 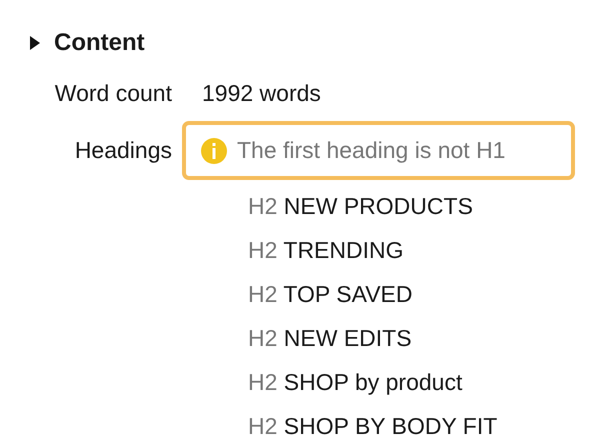 I want to click on caret-icon, so click(x=35, y=43).